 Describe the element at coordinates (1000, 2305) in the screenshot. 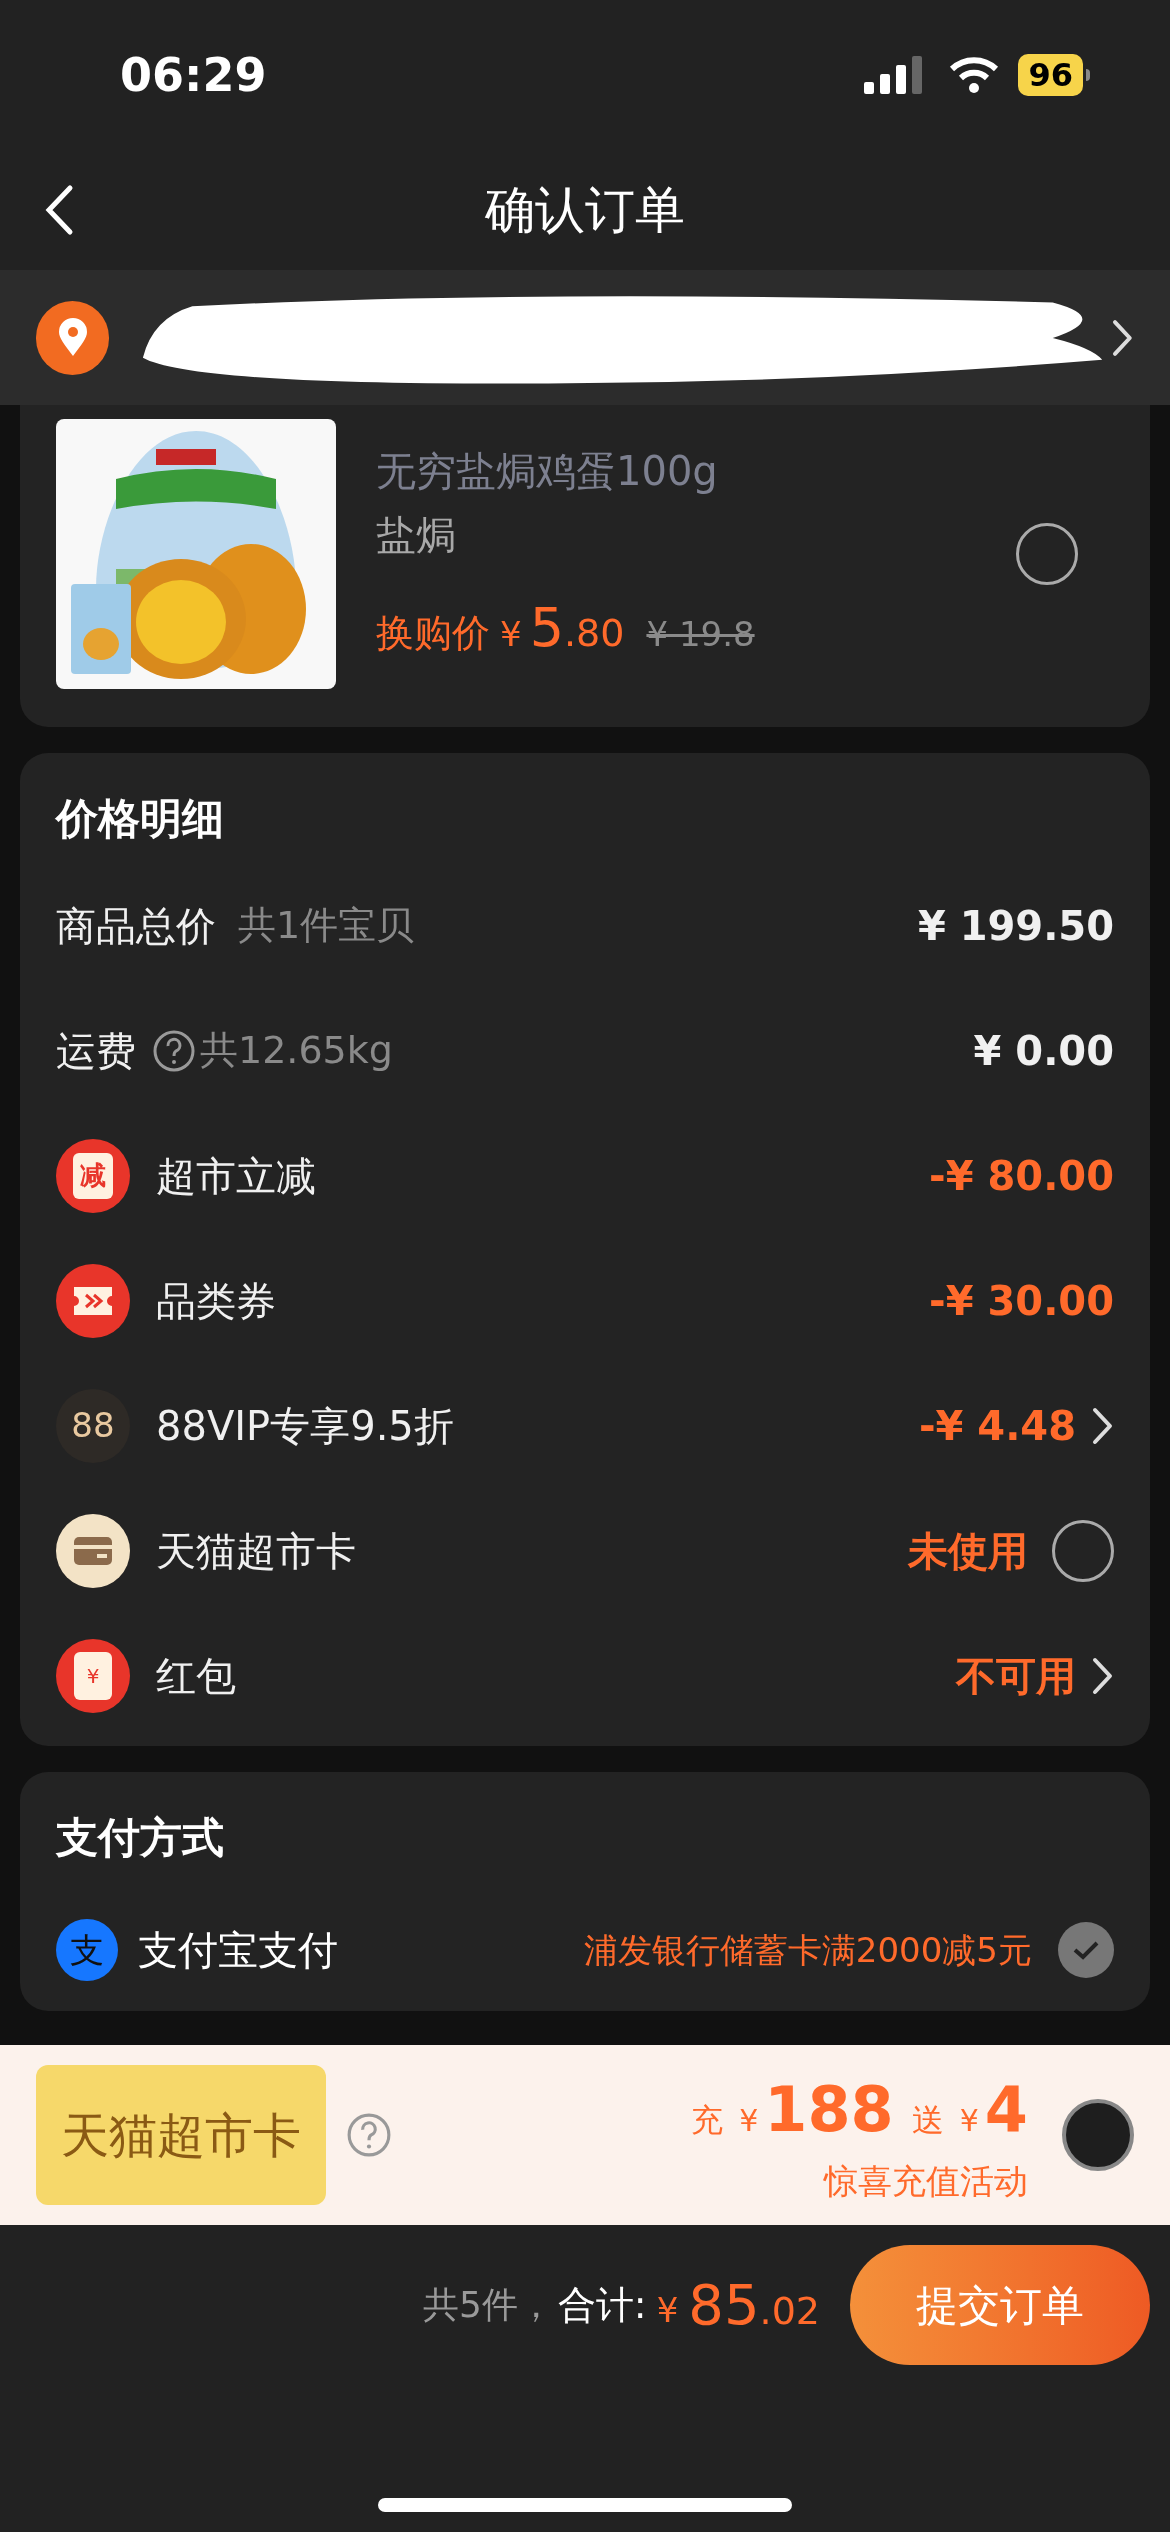

I see `submit-order-button: 提交订单` at that location.